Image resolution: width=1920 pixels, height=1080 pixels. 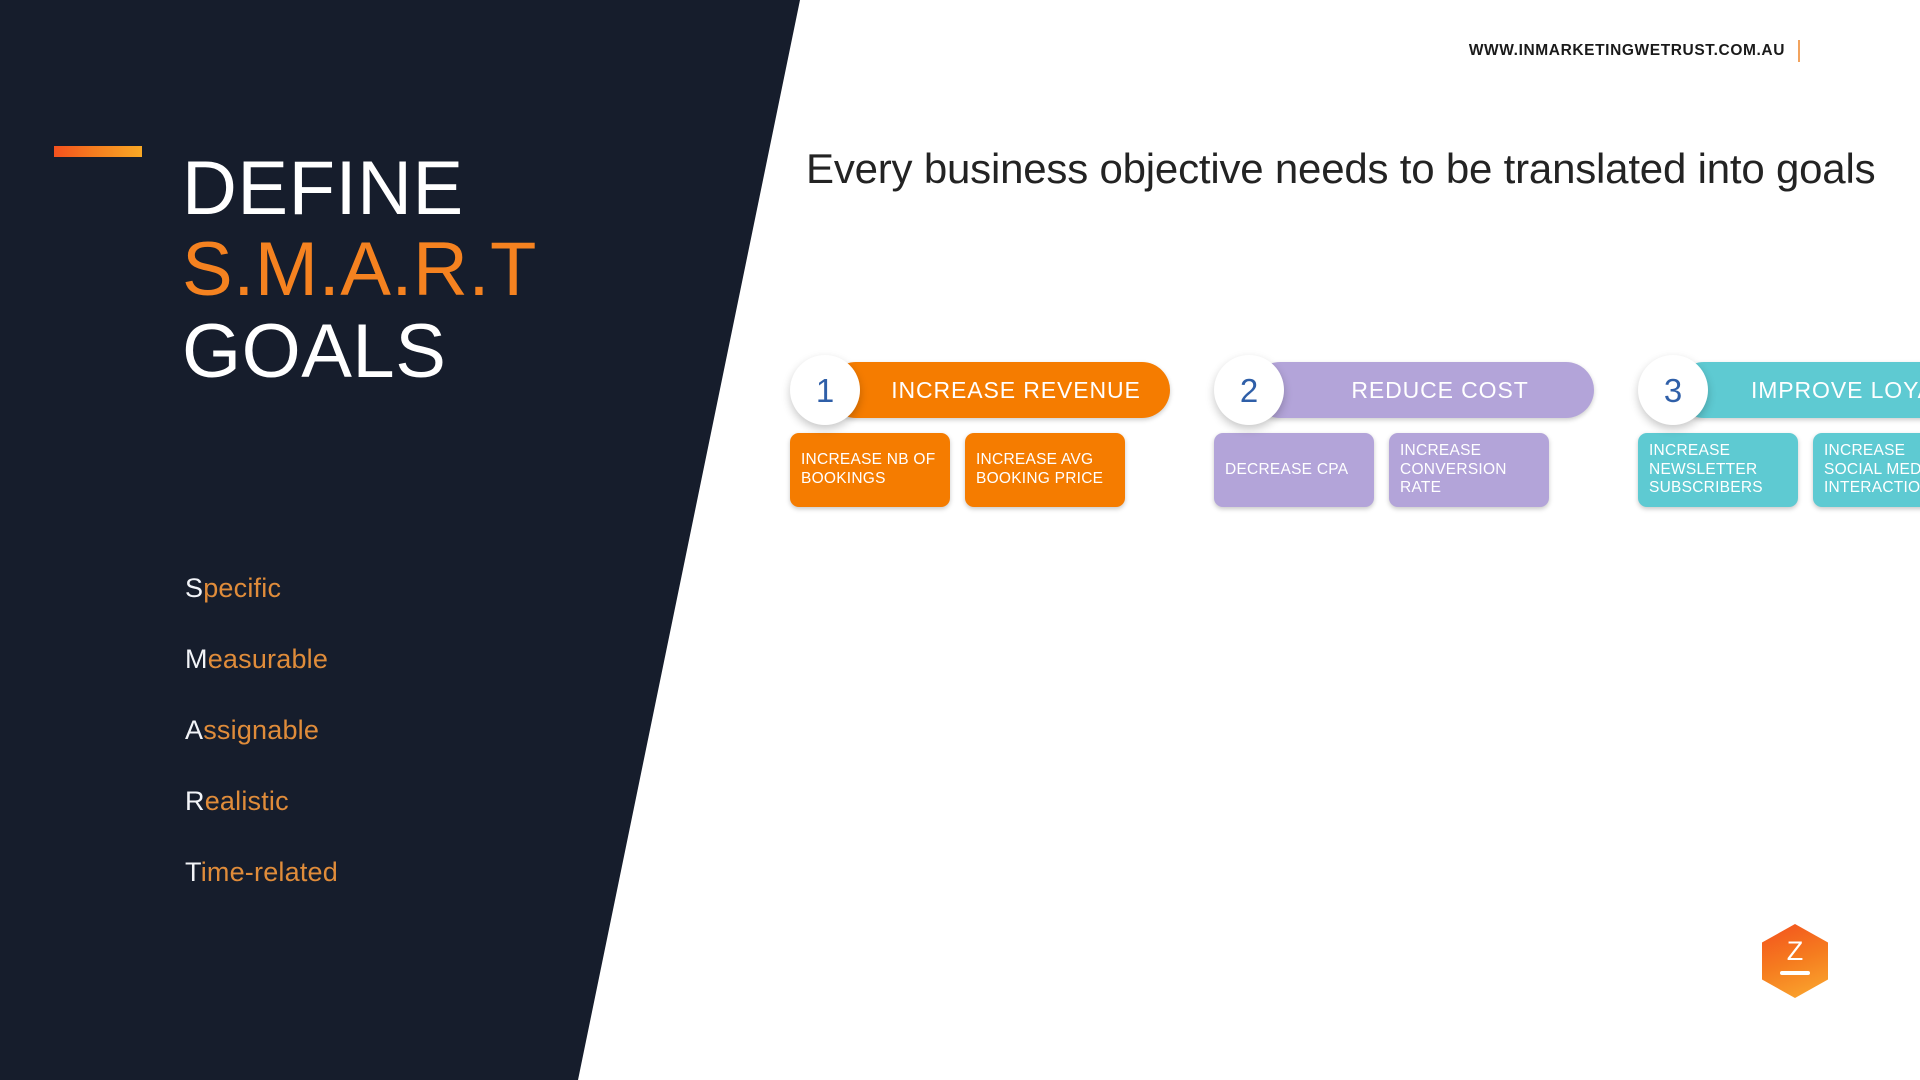 I want to click on subgoal-box: DECREASE CPA, so click(x=1294, y=470).